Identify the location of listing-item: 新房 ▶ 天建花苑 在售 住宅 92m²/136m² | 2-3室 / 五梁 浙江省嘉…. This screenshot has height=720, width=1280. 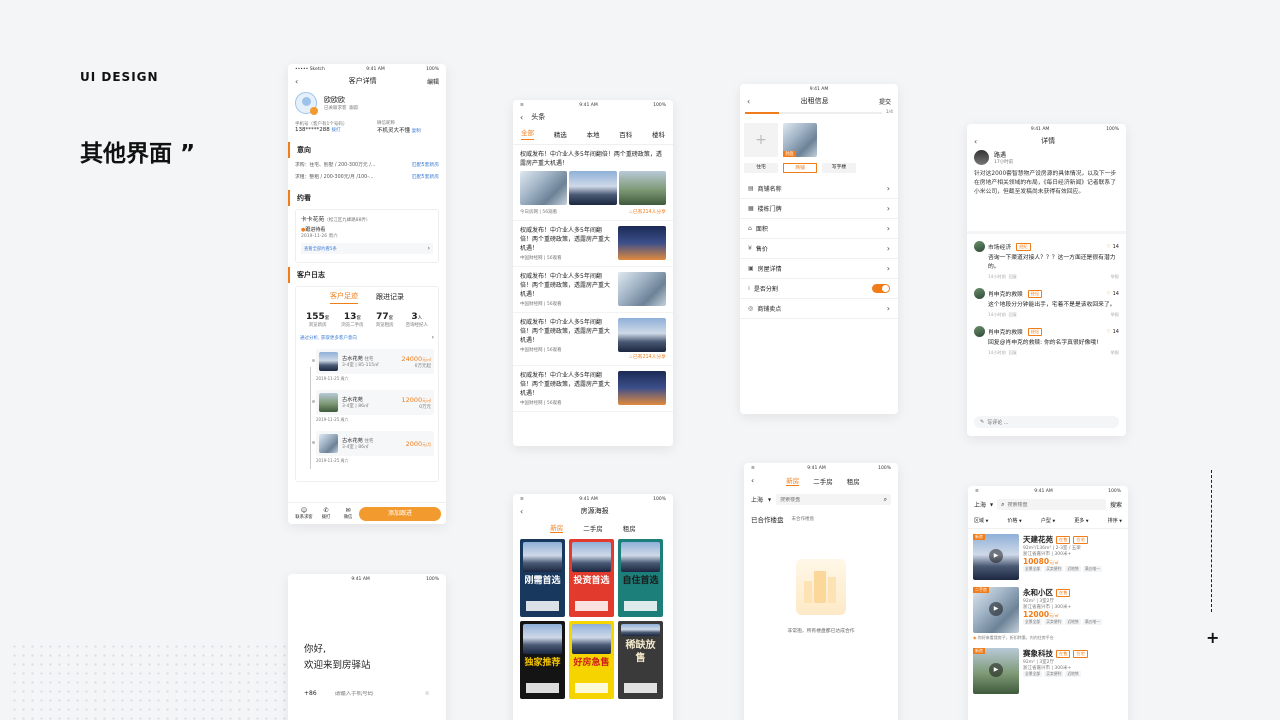
(1048, 555).